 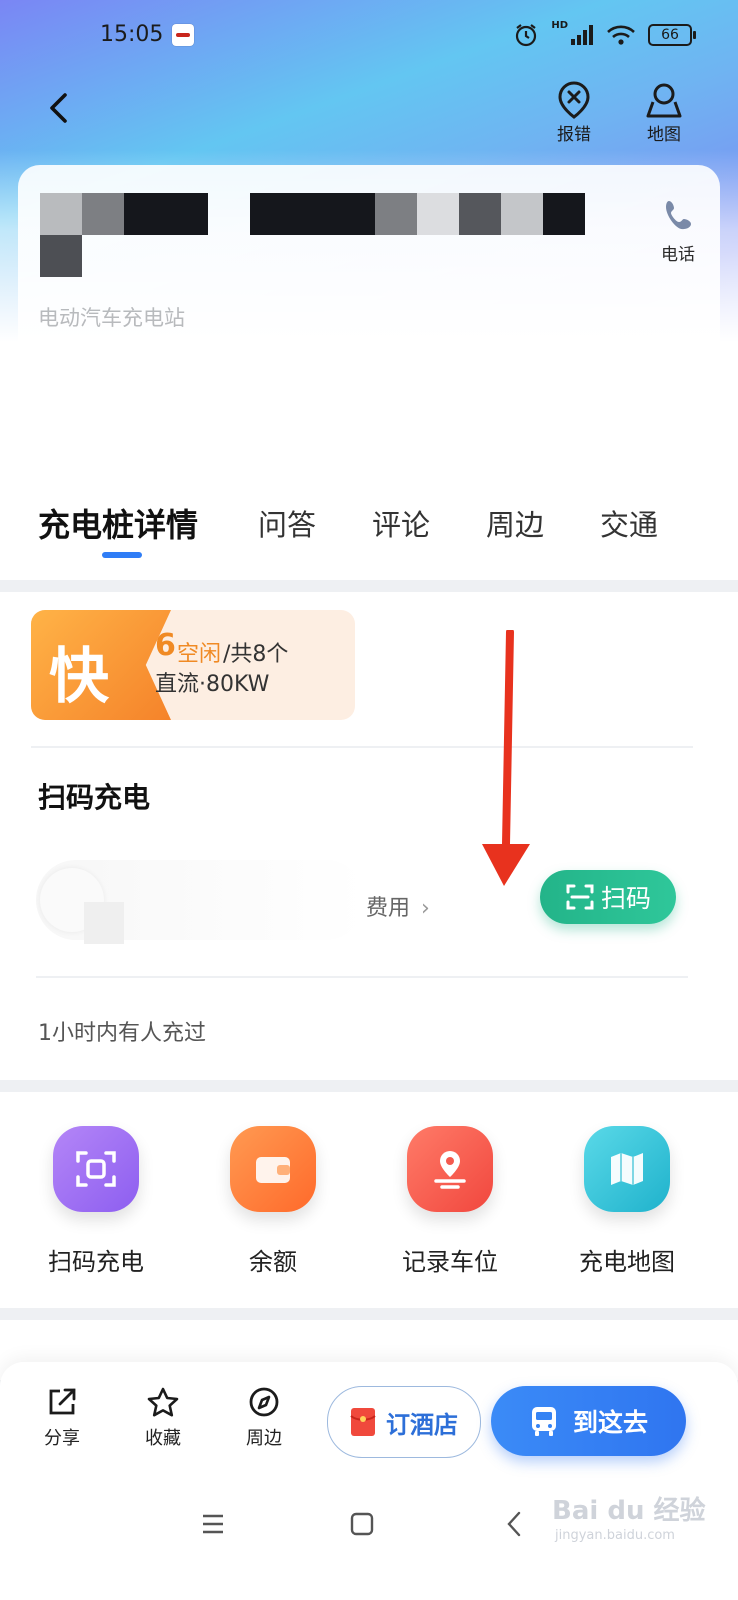 I want to click on phone-label: 电话, so click(x=678, y=255).